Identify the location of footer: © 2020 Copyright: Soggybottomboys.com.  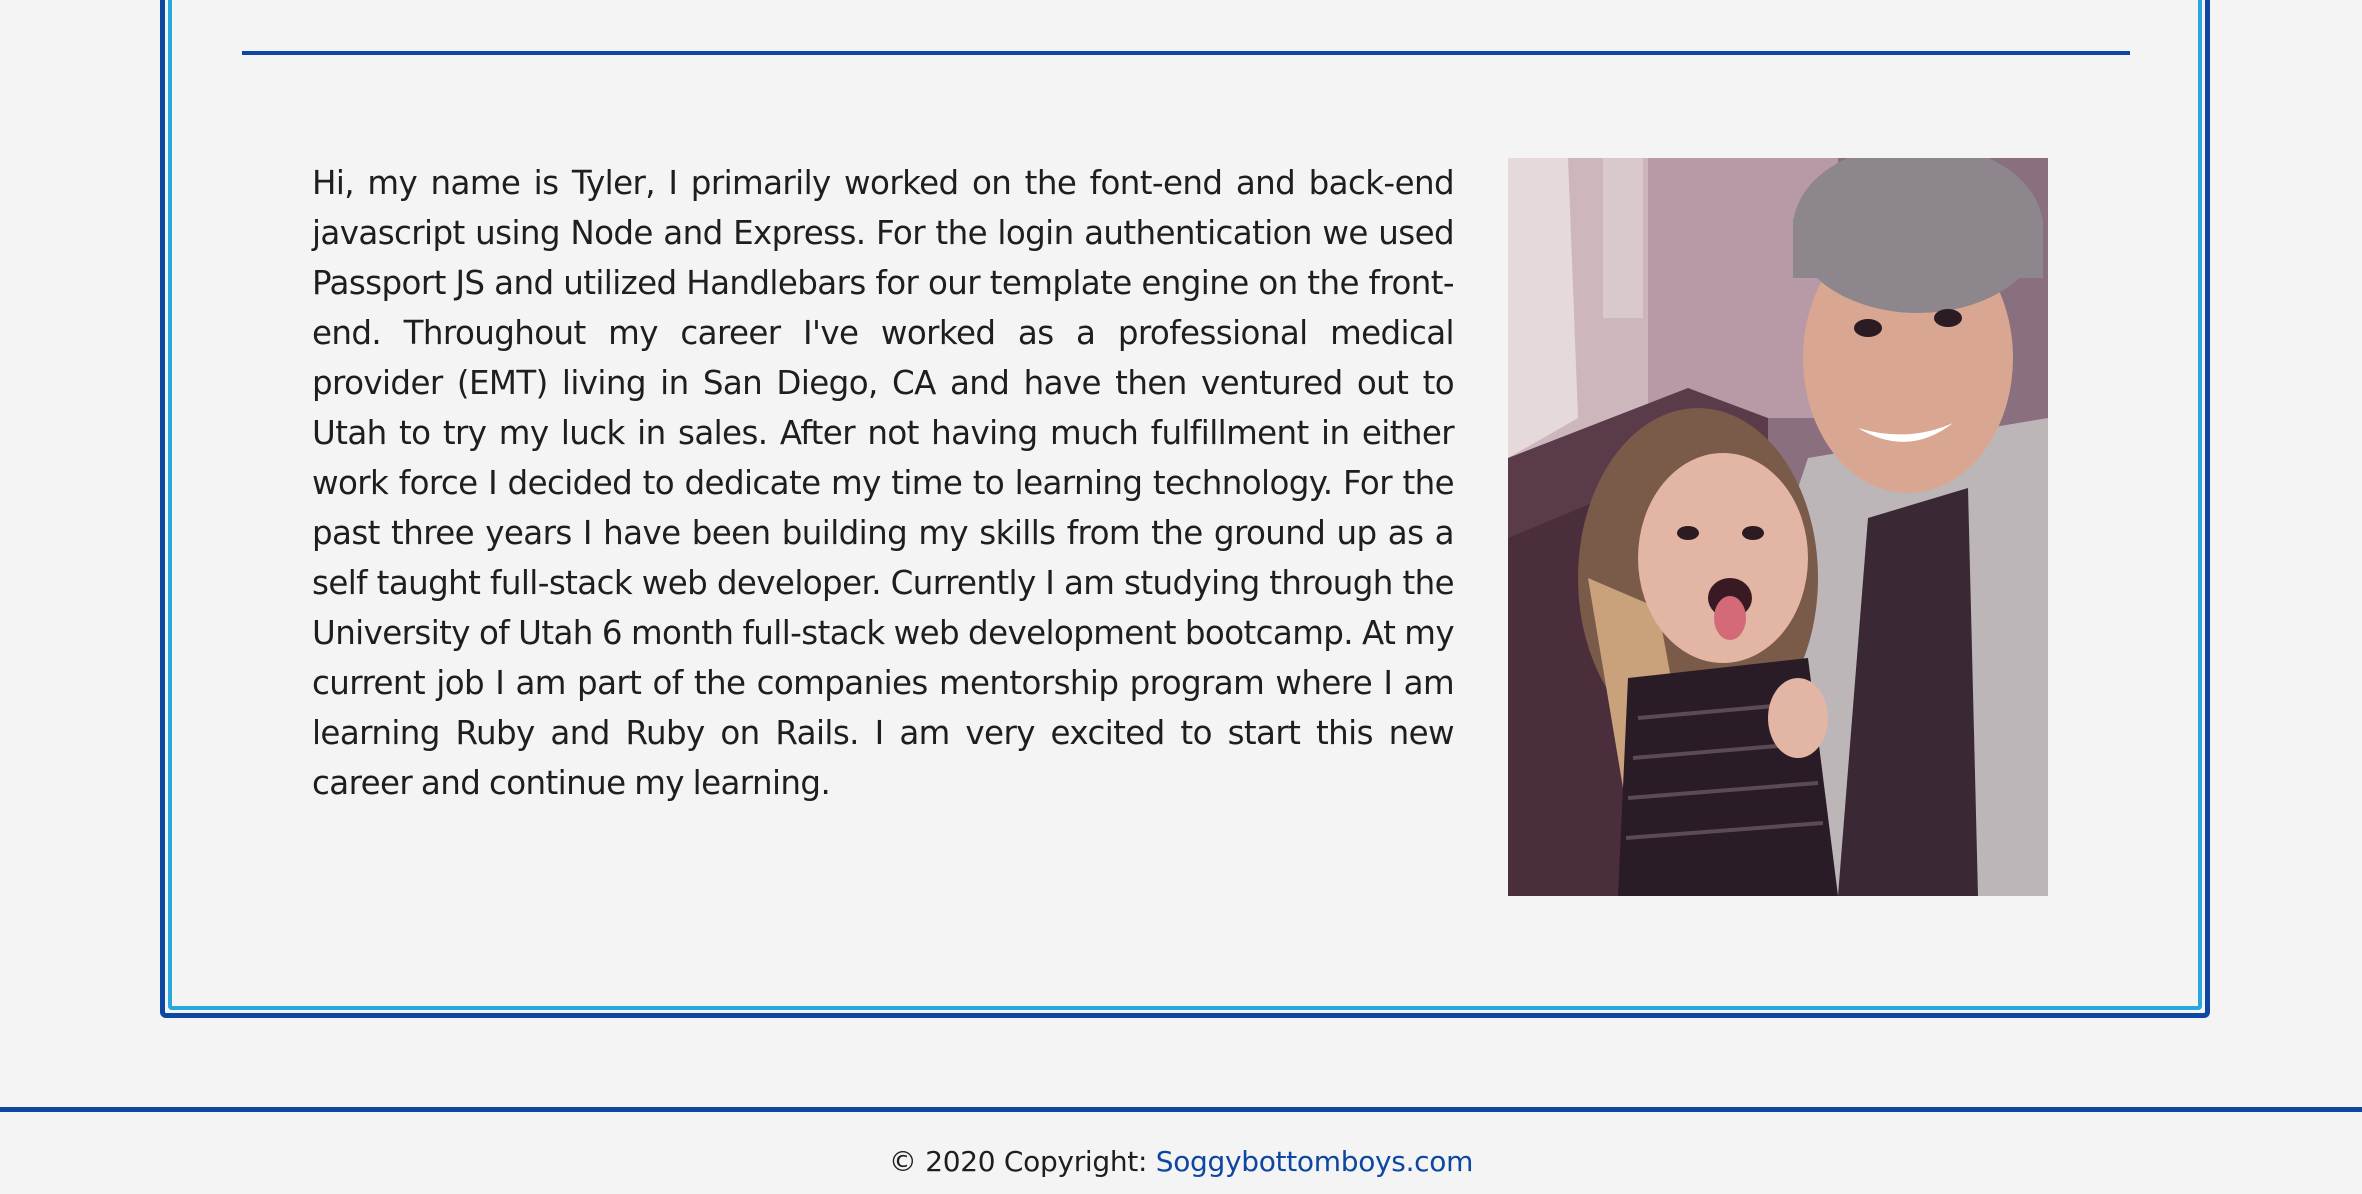
(1181, 1162).